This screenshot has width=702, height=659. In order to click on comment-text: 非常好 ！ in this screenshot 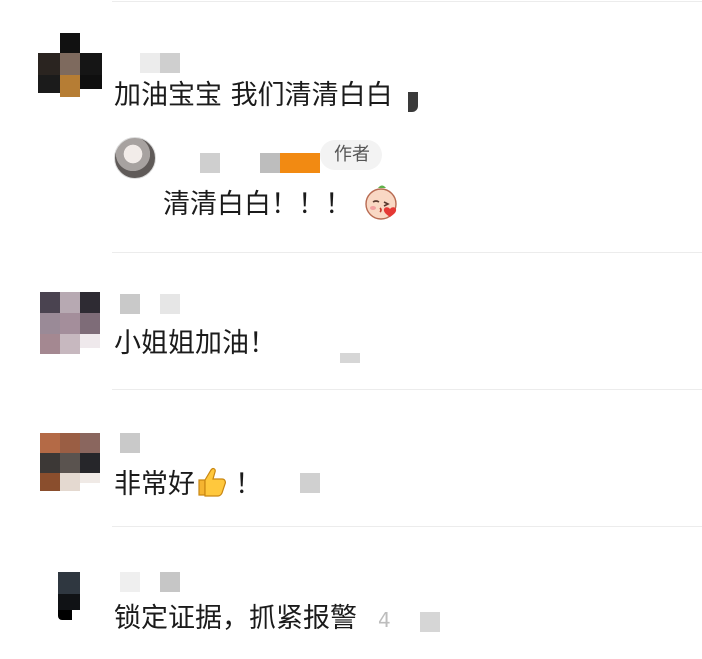, I will do `click(188, 483)`.